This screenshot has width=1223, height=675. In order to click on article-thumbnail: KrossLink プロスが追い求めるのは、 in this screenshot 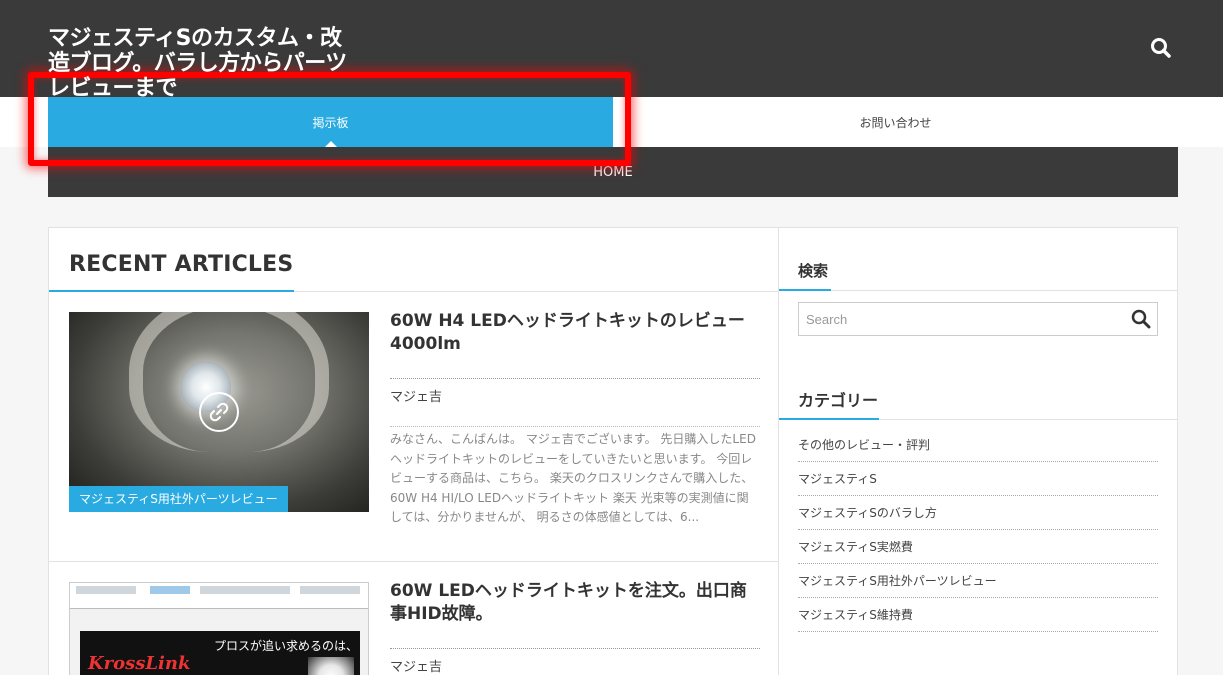, I will do `click(219, 628)`.